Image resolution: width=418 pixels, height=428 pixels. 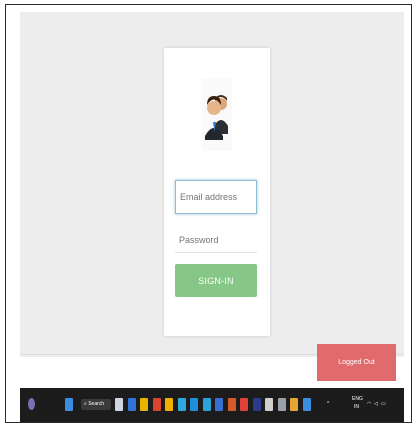 I want to click on store-icon, so click(x=169, y=404).